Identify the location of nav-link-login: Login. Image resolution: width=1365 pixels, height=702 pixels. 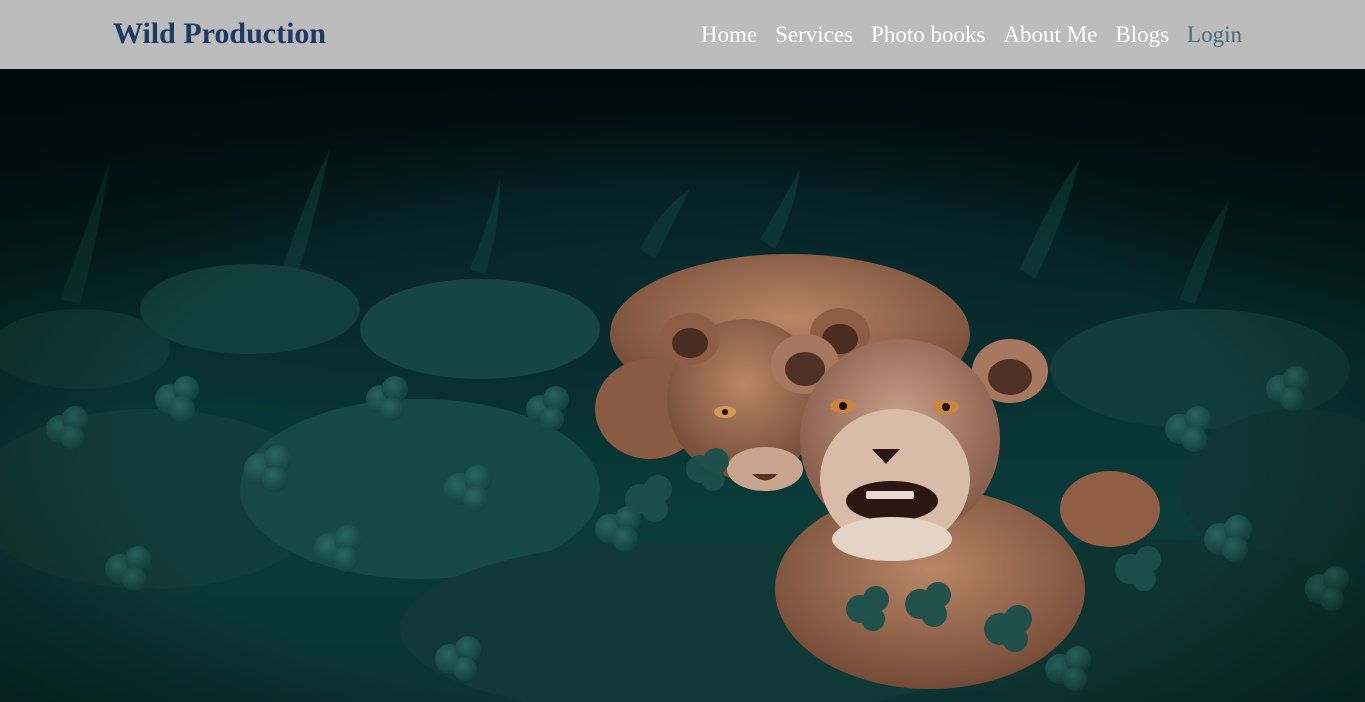
(1214, 35).